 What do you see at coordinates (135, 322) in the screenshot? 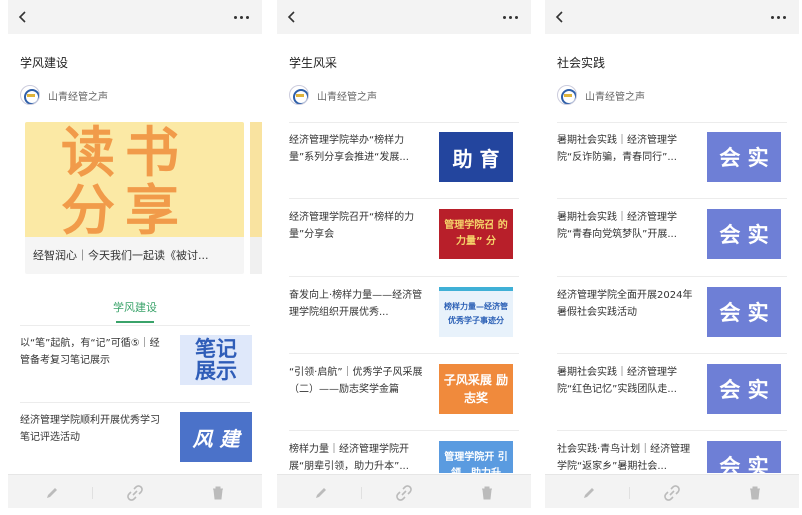
I see `tab-indicator` at bounding box center [135, 322].